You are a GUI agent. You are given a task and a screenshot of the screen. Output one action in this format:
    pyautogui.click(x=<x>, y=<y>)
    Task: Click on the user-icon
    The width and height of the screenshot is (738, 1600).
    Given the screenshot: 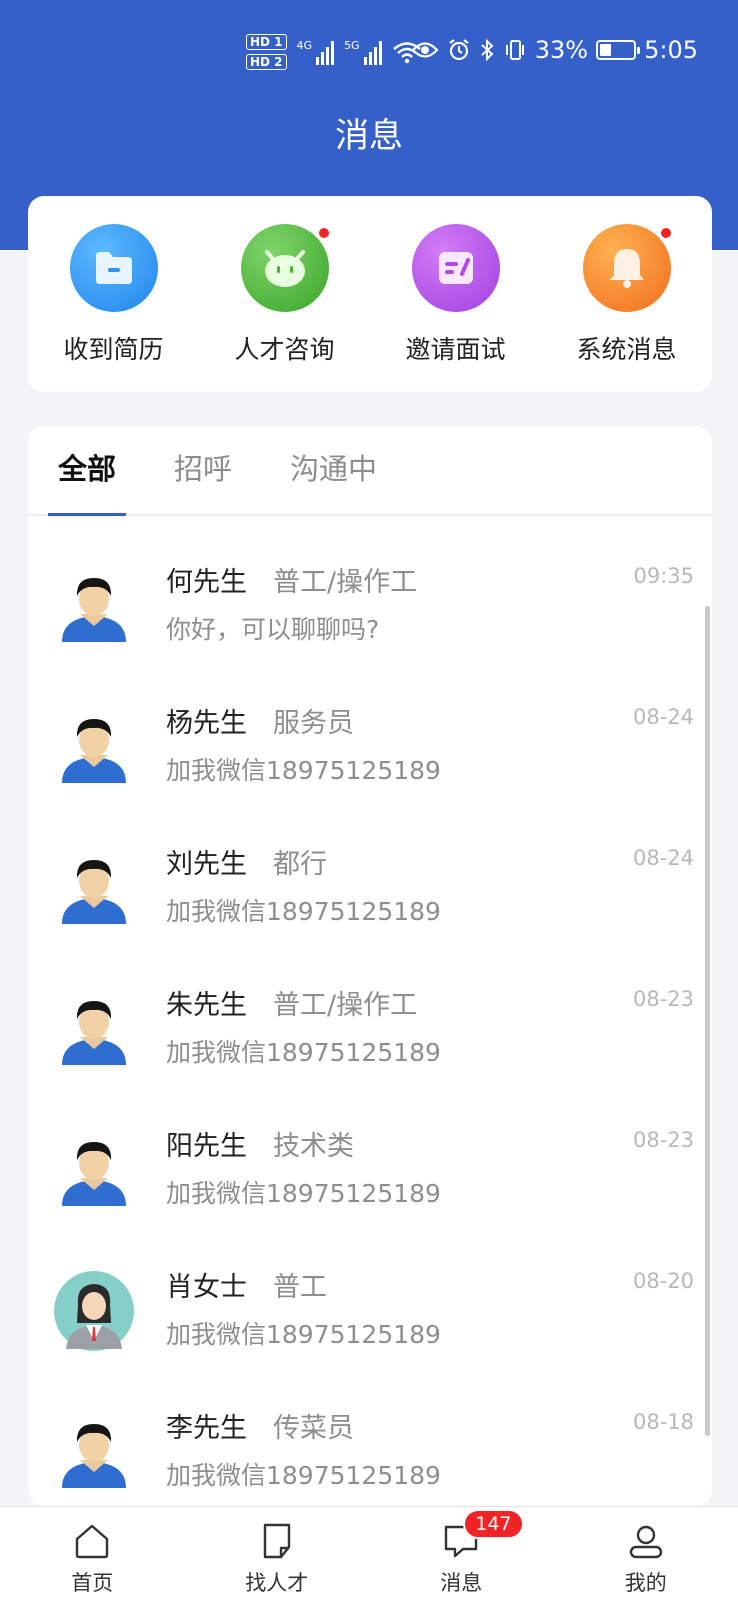 What is the action you would take?
    pyautogui.click(x=645, y=1542)
    